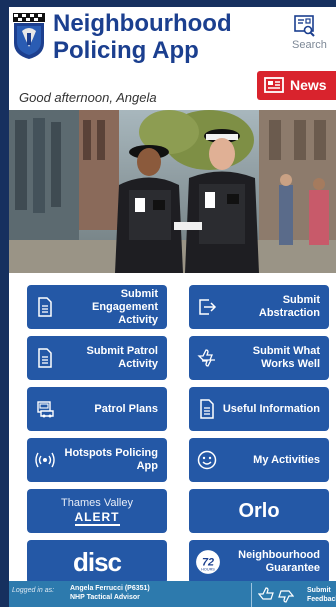 The width and height of the screenshot is (336, 607). What do you see at coordinates (321, 595) in the screenshot?
I see `feedback-label: Submit Feedback` at bounding box center [321, 595].